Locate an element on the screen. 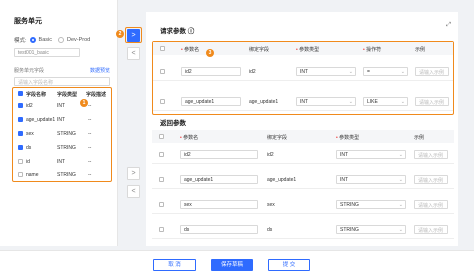 The height and width of the screenshot is (274, 474). move-back-request-button: < is located at coordinates (133, 53).